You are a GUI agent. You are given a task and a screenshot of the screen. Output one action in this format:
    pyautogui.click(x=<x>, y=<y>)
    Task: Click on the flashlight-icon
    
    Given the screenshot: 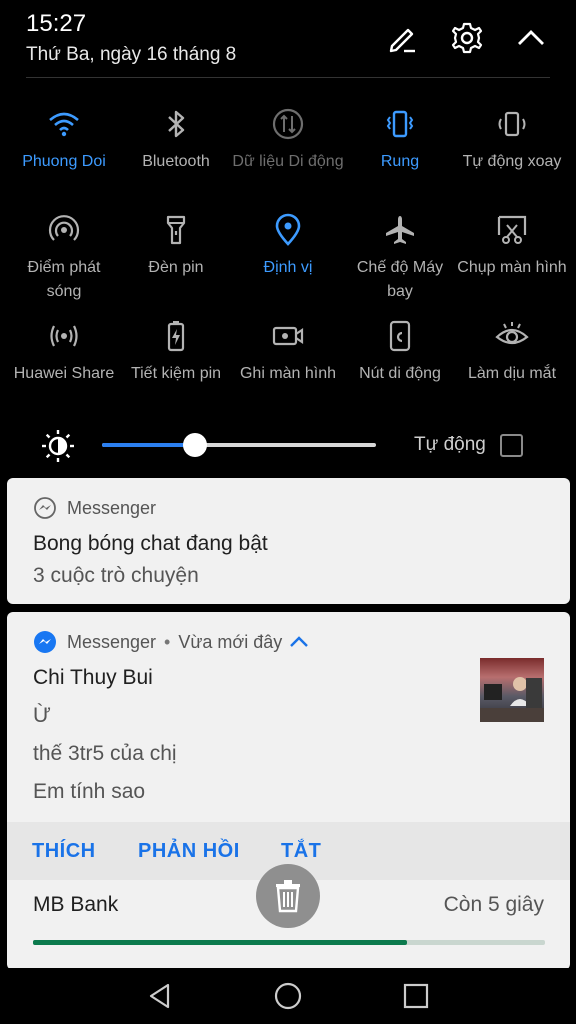 What is the action you would take?
    pyautogui.click(x=176, y=230)
    